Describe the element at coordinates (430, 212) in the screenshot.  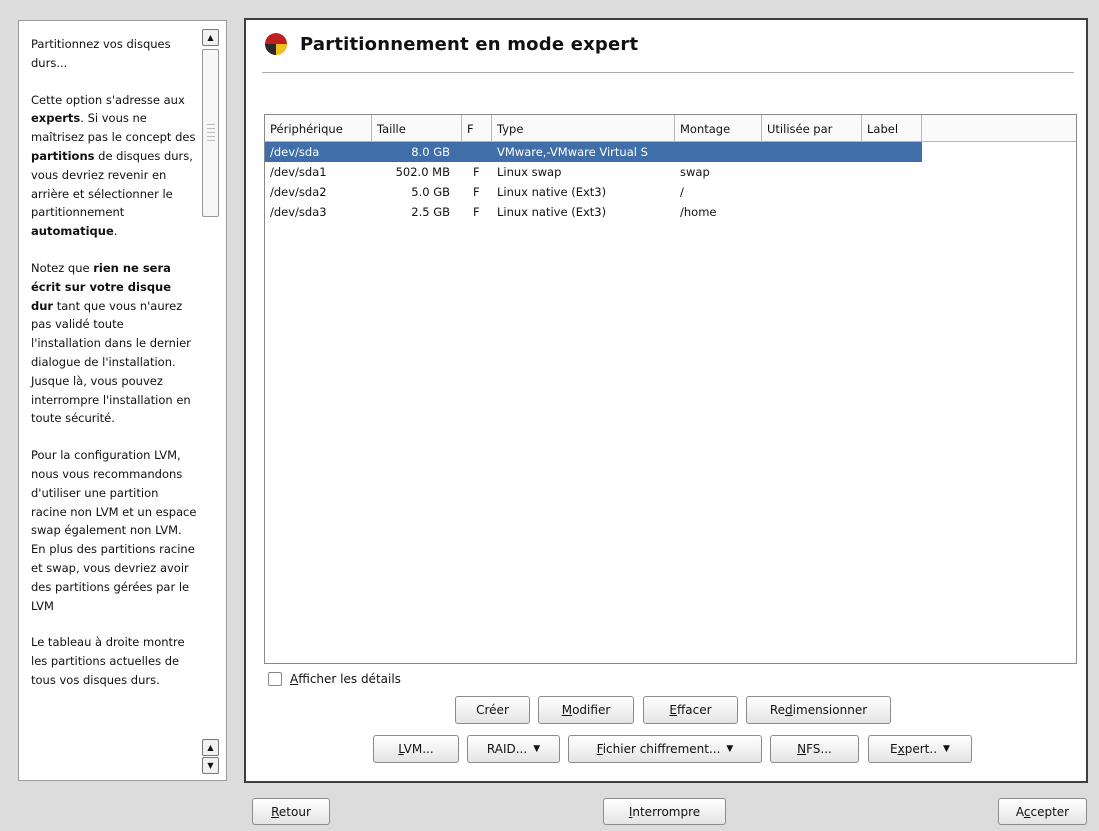
I see `cell-size: 2.5 GB` at that location.